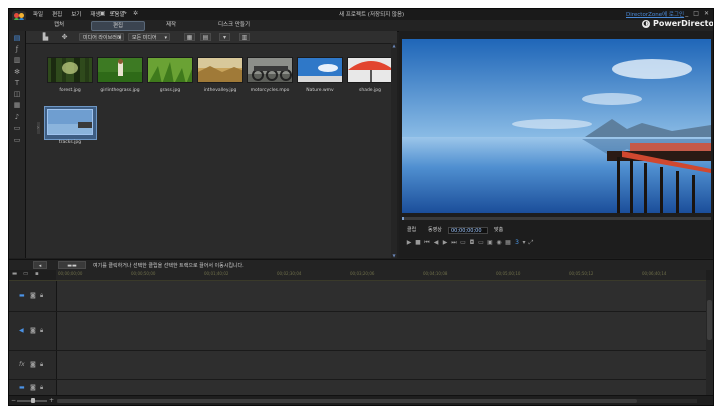 This screenshot has width=720, height=412. I want to click on maximize-button: □, so click(696, 13).